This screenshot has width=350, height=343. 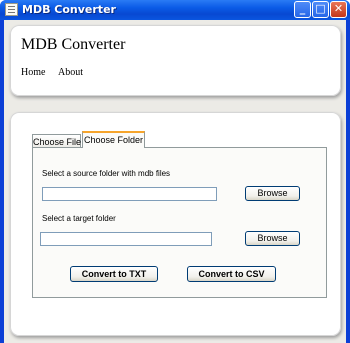 What do you see at coordinates (302, 9) in the screenshot?
I see `minimize-button: _` at bounding box center [302, 9].